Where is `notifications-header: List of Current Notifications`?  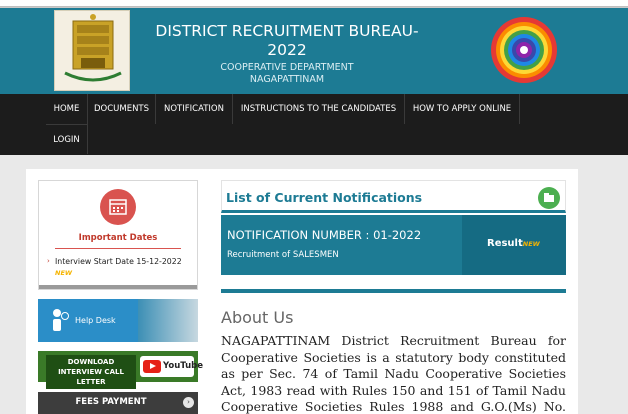
notifications-header: List of Current Notifications is located at coordinates (393, 196).